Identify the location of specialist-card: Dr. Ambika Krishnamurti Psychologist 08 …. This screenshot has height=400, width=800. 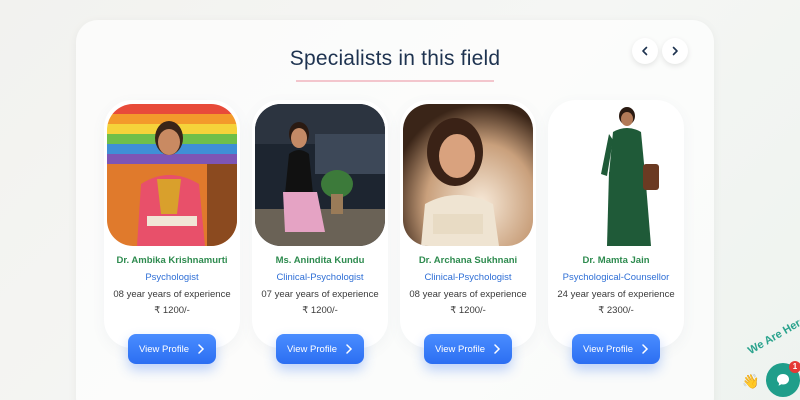
(172, 224).